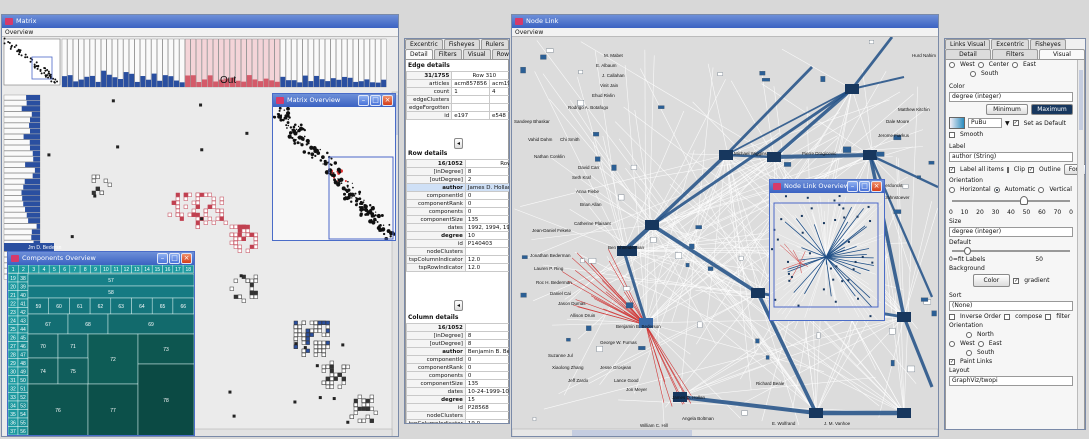 The width and height of the screenshot is (1089, 439). Describe the element at coordinates (1011, 381) in the screenshot. I see `layout-field: GraphViz/twopi` at that location.